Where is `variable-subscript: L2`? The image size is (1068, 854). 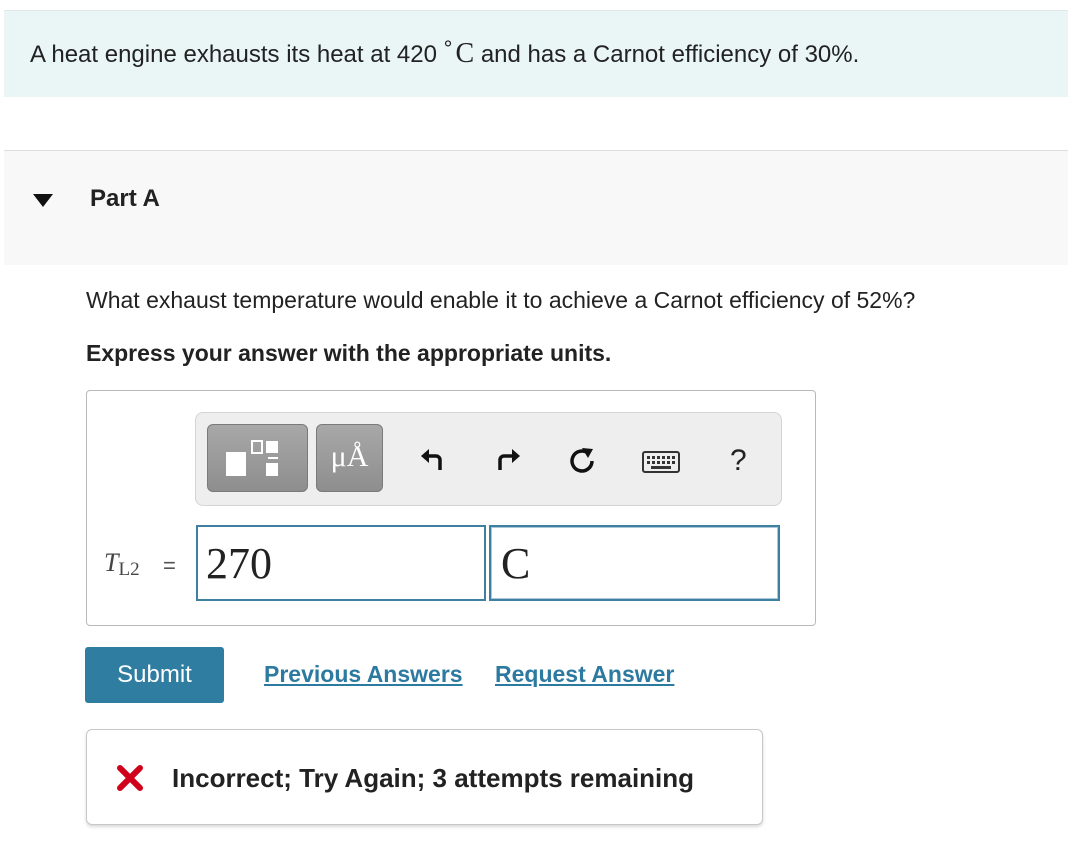 variable-subscript: L2 is located at coordinates (129, 569).